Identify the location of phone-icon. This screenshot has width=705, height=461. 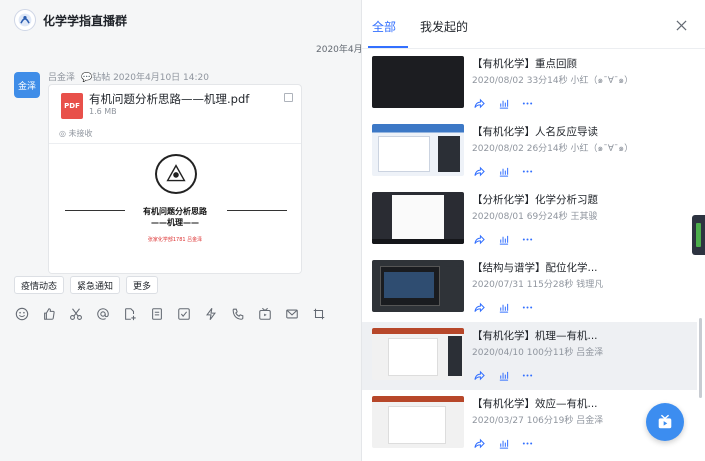
(237, 313).